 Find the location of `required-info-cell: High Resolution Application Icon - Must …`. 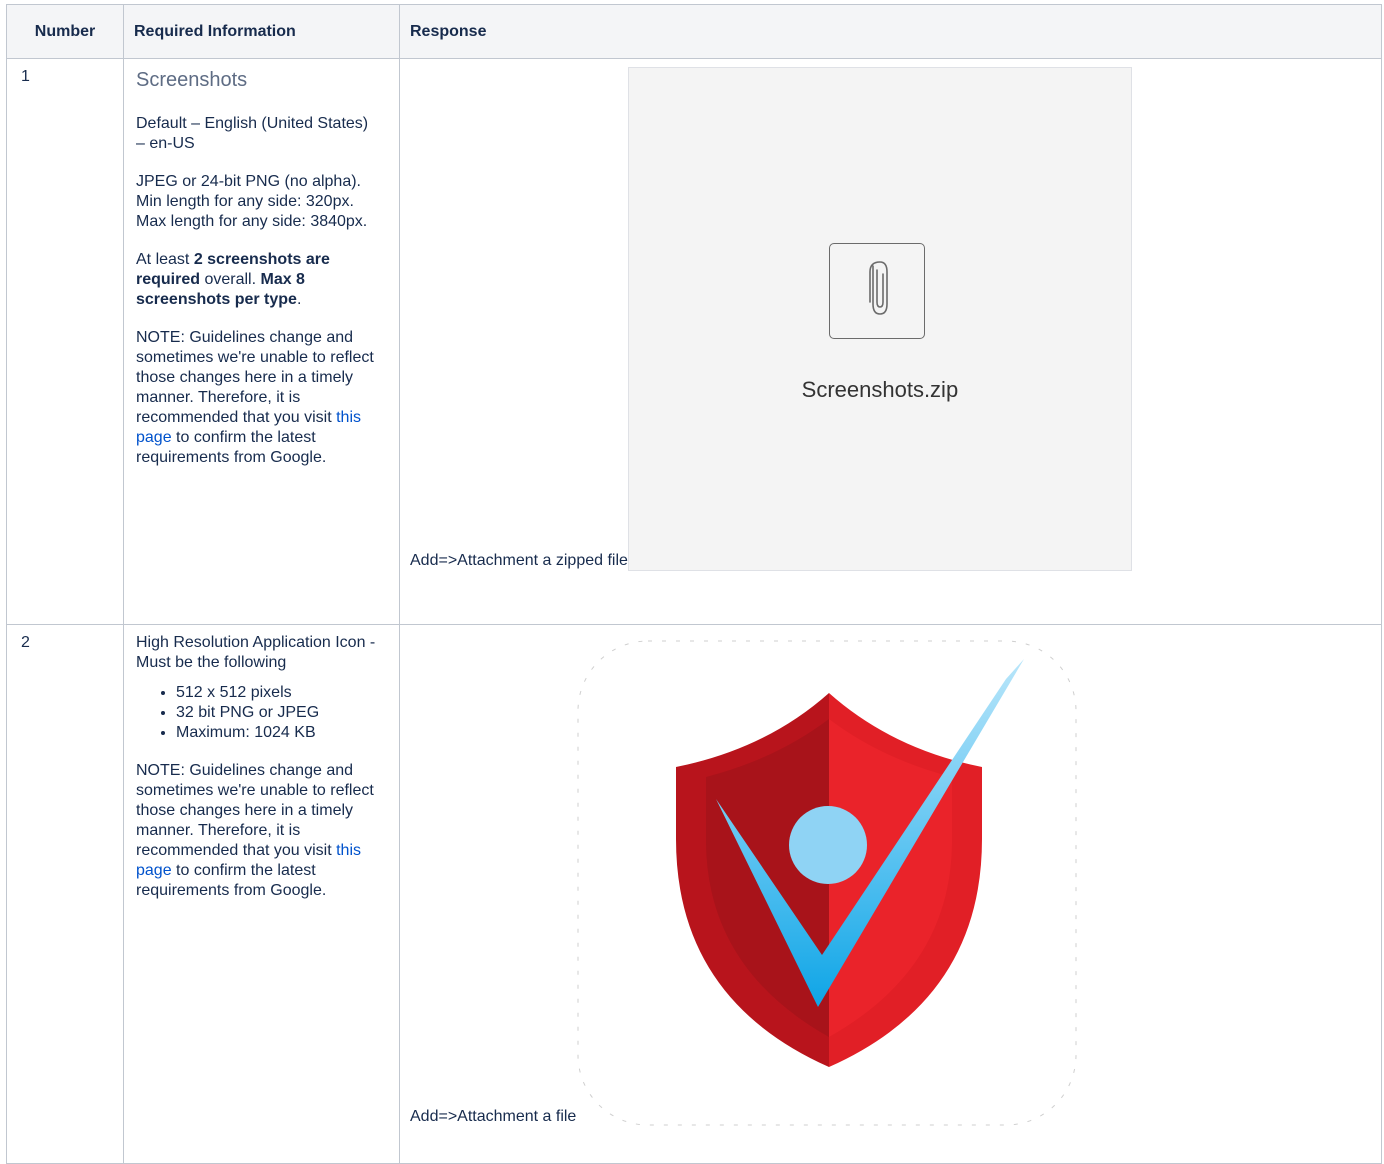

required-info-cell: High Resolution Application Icon - Must … is located at coordinates (261, 894).